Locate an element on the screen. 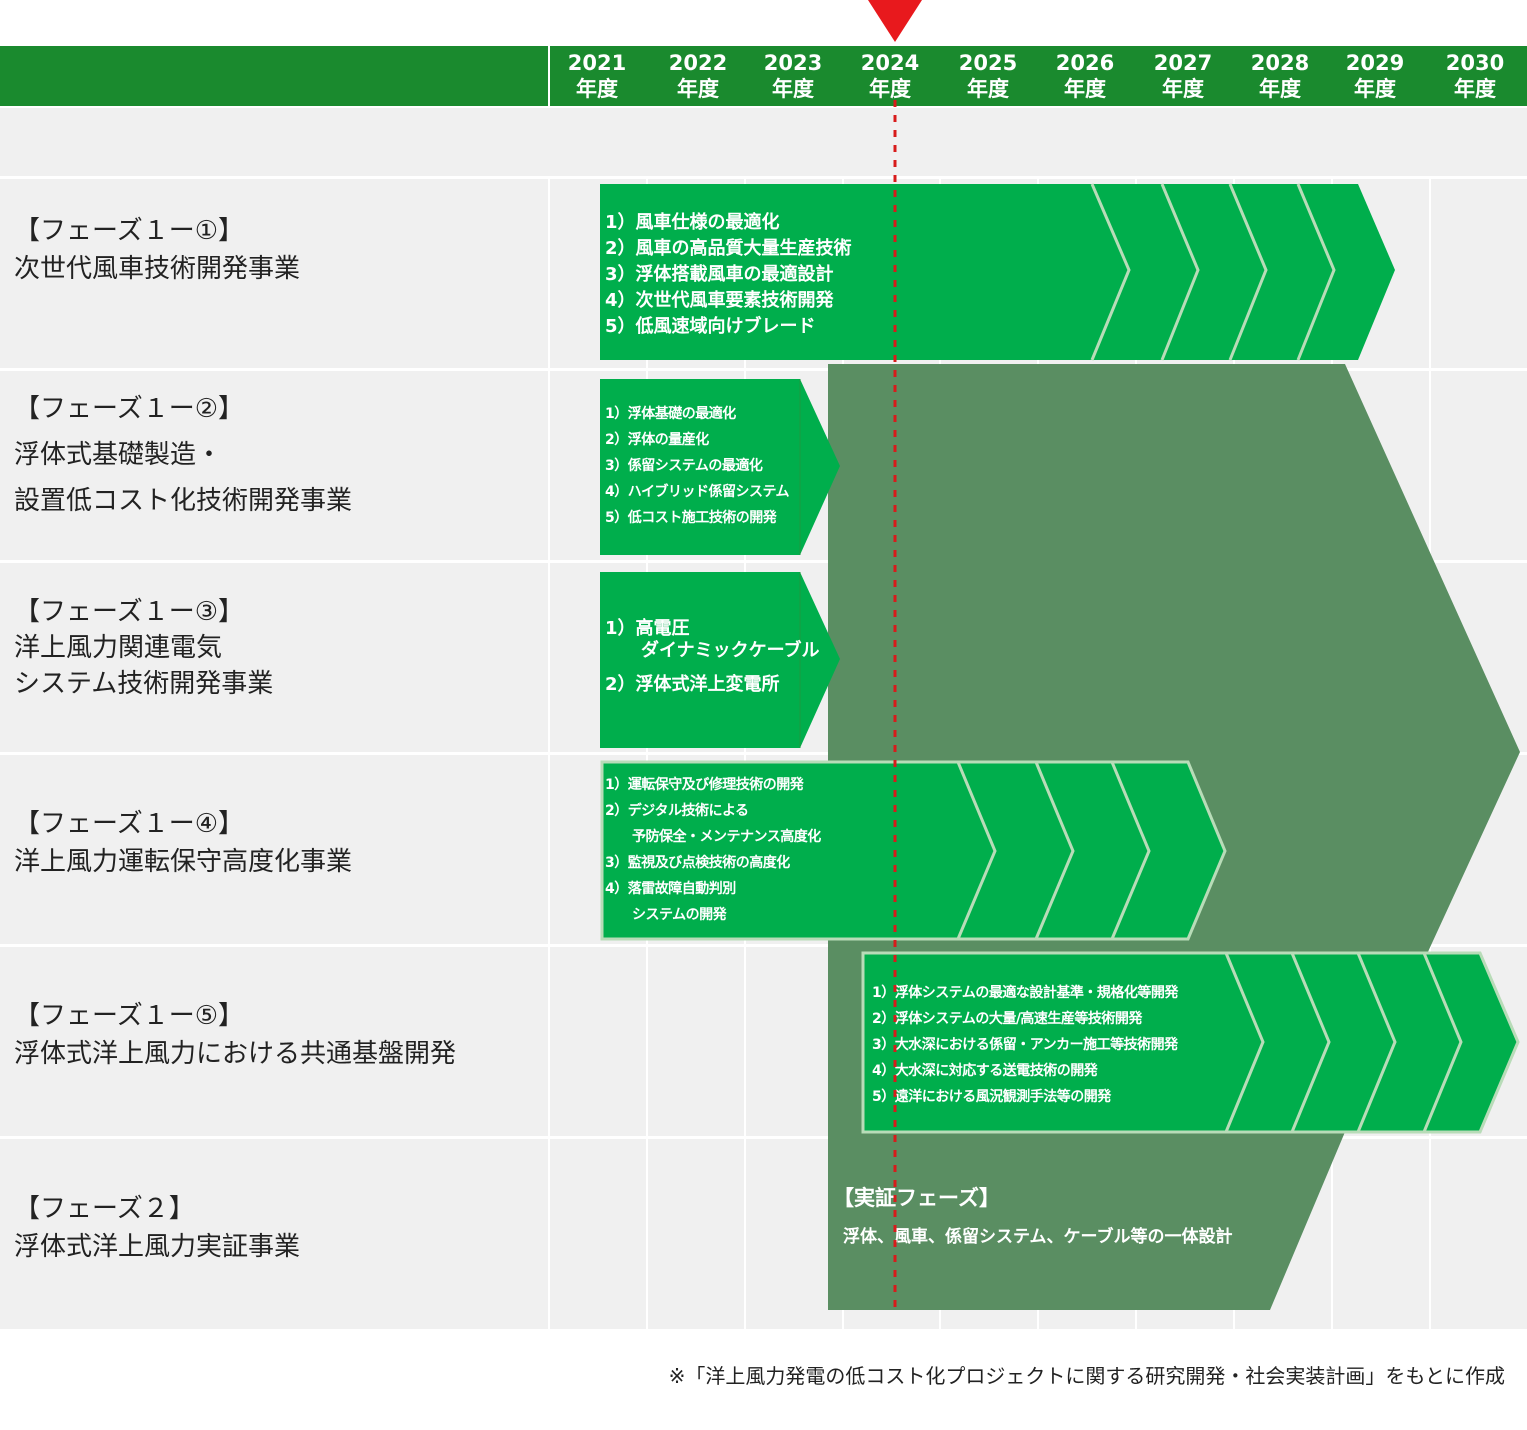 This screenshot has width=1527, height=1430. current-year-line is located at coordinates (895, 706).